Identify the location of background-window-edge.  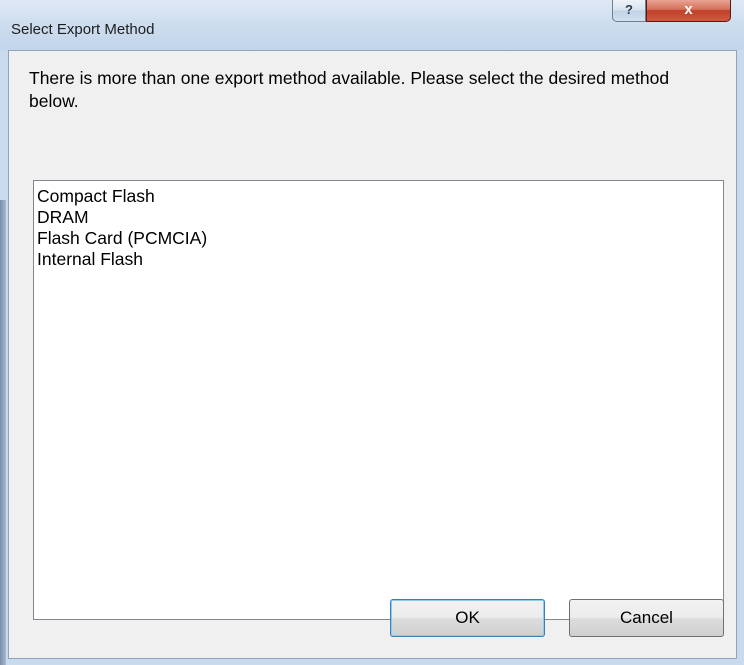
(3, 432).